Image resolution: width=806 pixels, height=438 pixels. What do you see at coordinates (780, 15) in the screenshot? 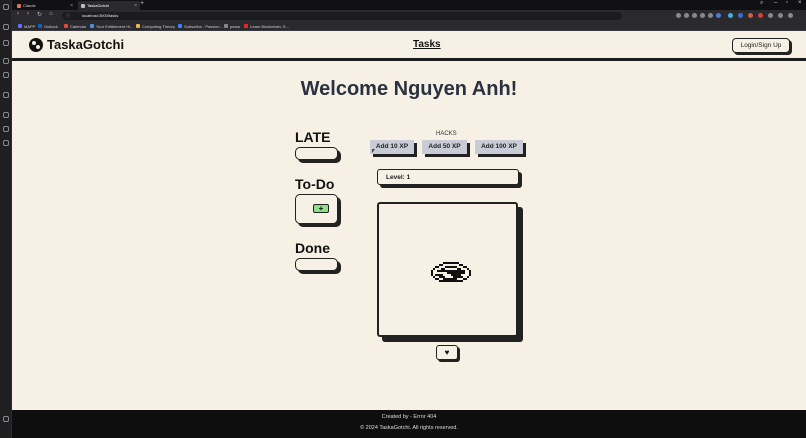
I see `download-icon` at bounding box center [780, 15].